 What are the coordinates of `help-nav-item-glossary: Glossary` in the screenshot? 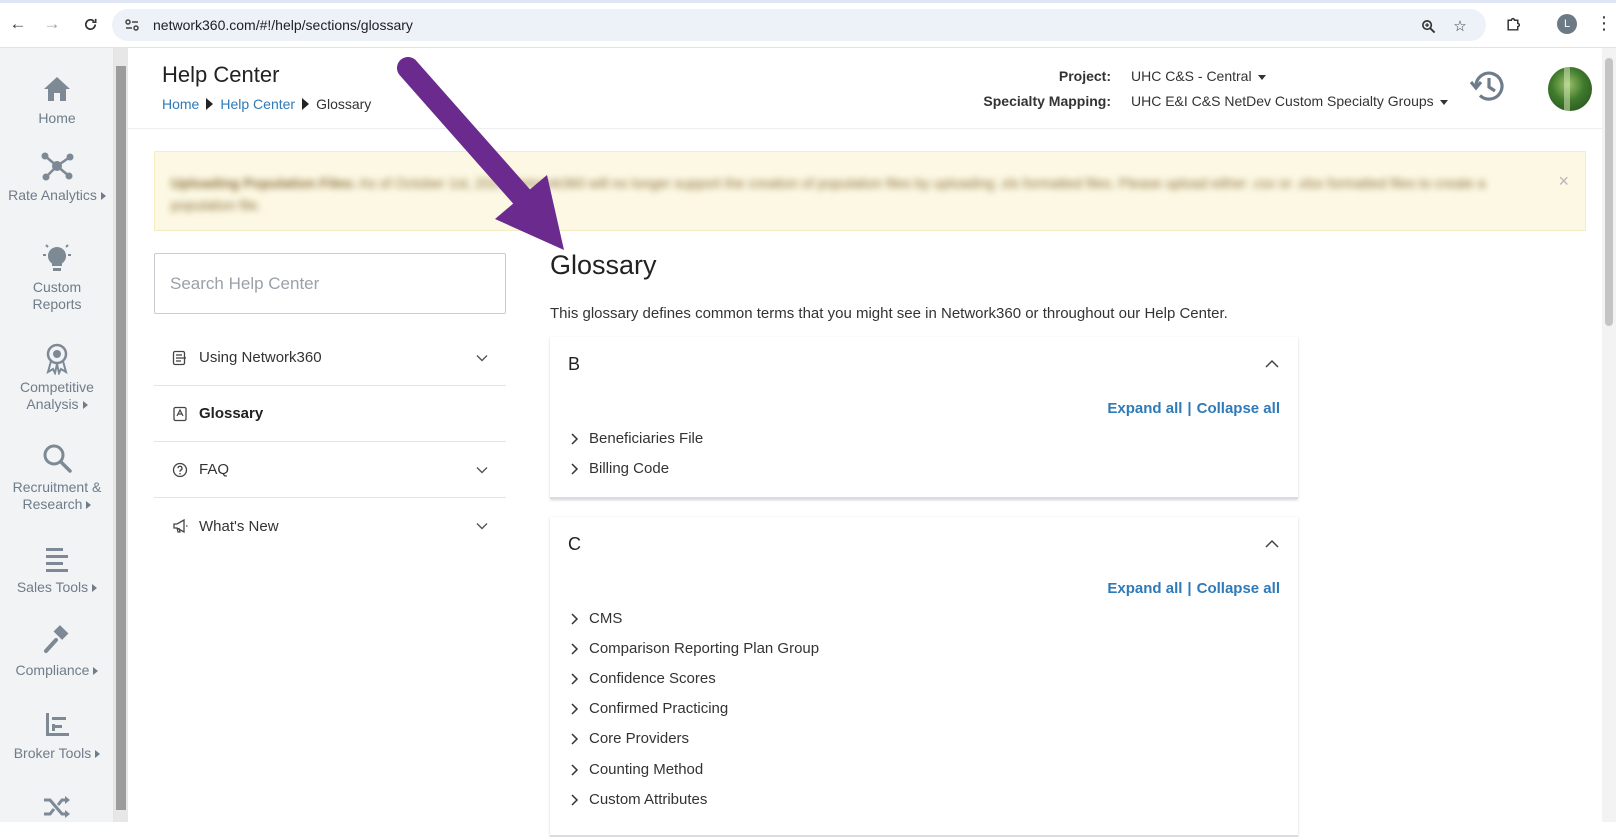 It's located at (330, 414).